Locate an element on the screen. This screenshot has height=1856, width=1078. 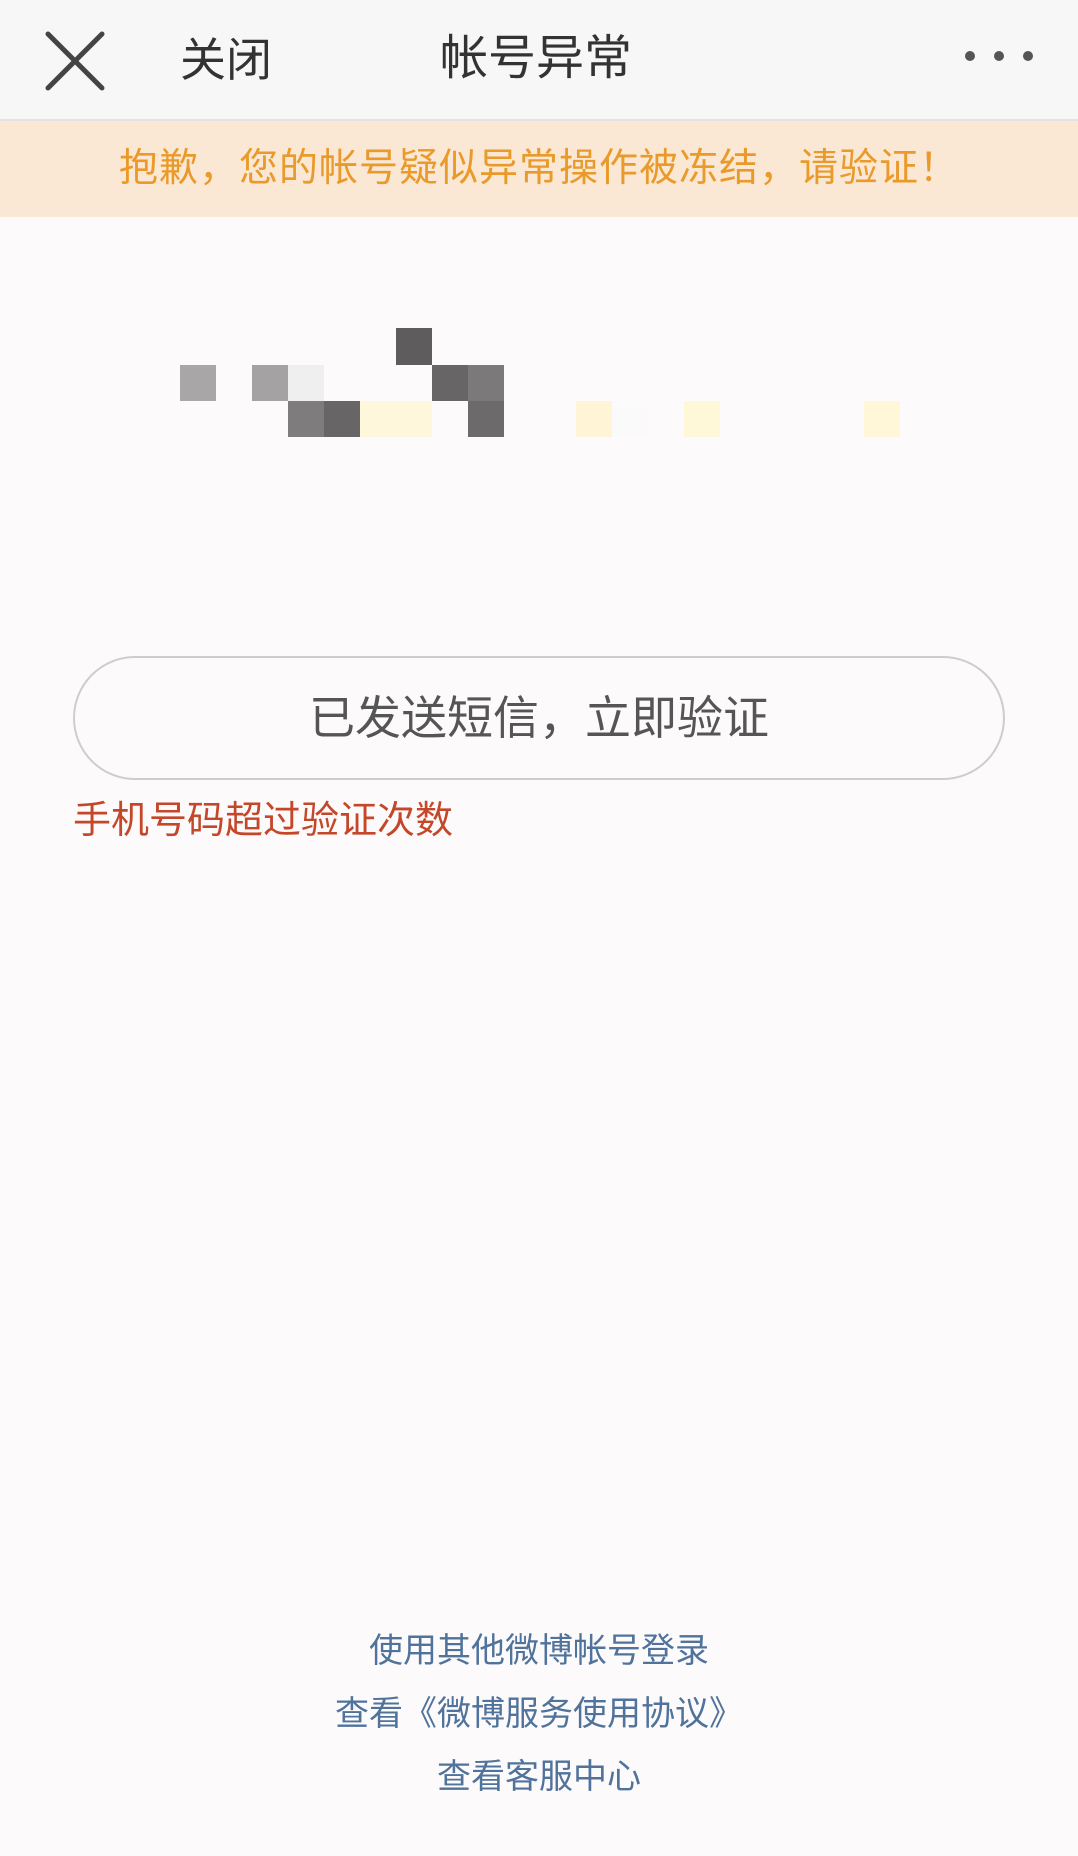
page-title: 帐号异常 is located at coordinates (536, 58).